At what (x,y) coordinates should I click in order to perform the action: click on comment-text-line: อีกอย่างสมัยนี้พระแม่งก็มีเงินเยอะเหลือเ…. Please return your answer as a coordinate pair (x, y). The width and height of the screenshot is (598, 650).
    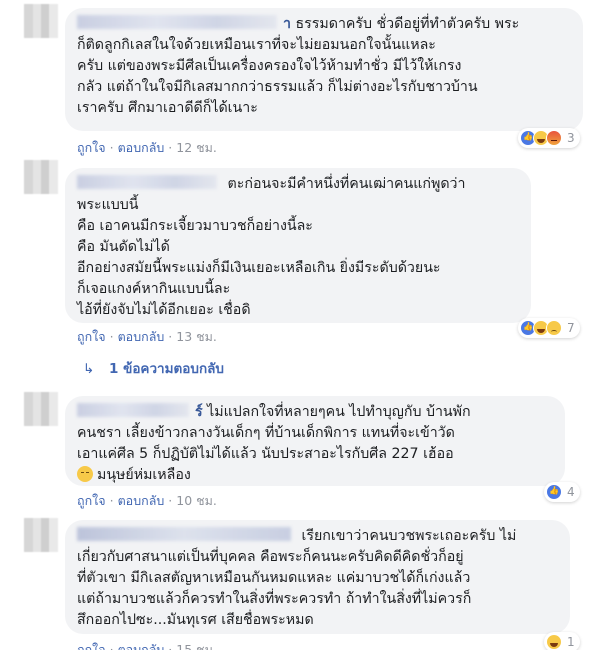
    Looking at the image, I should click on (259, 268).